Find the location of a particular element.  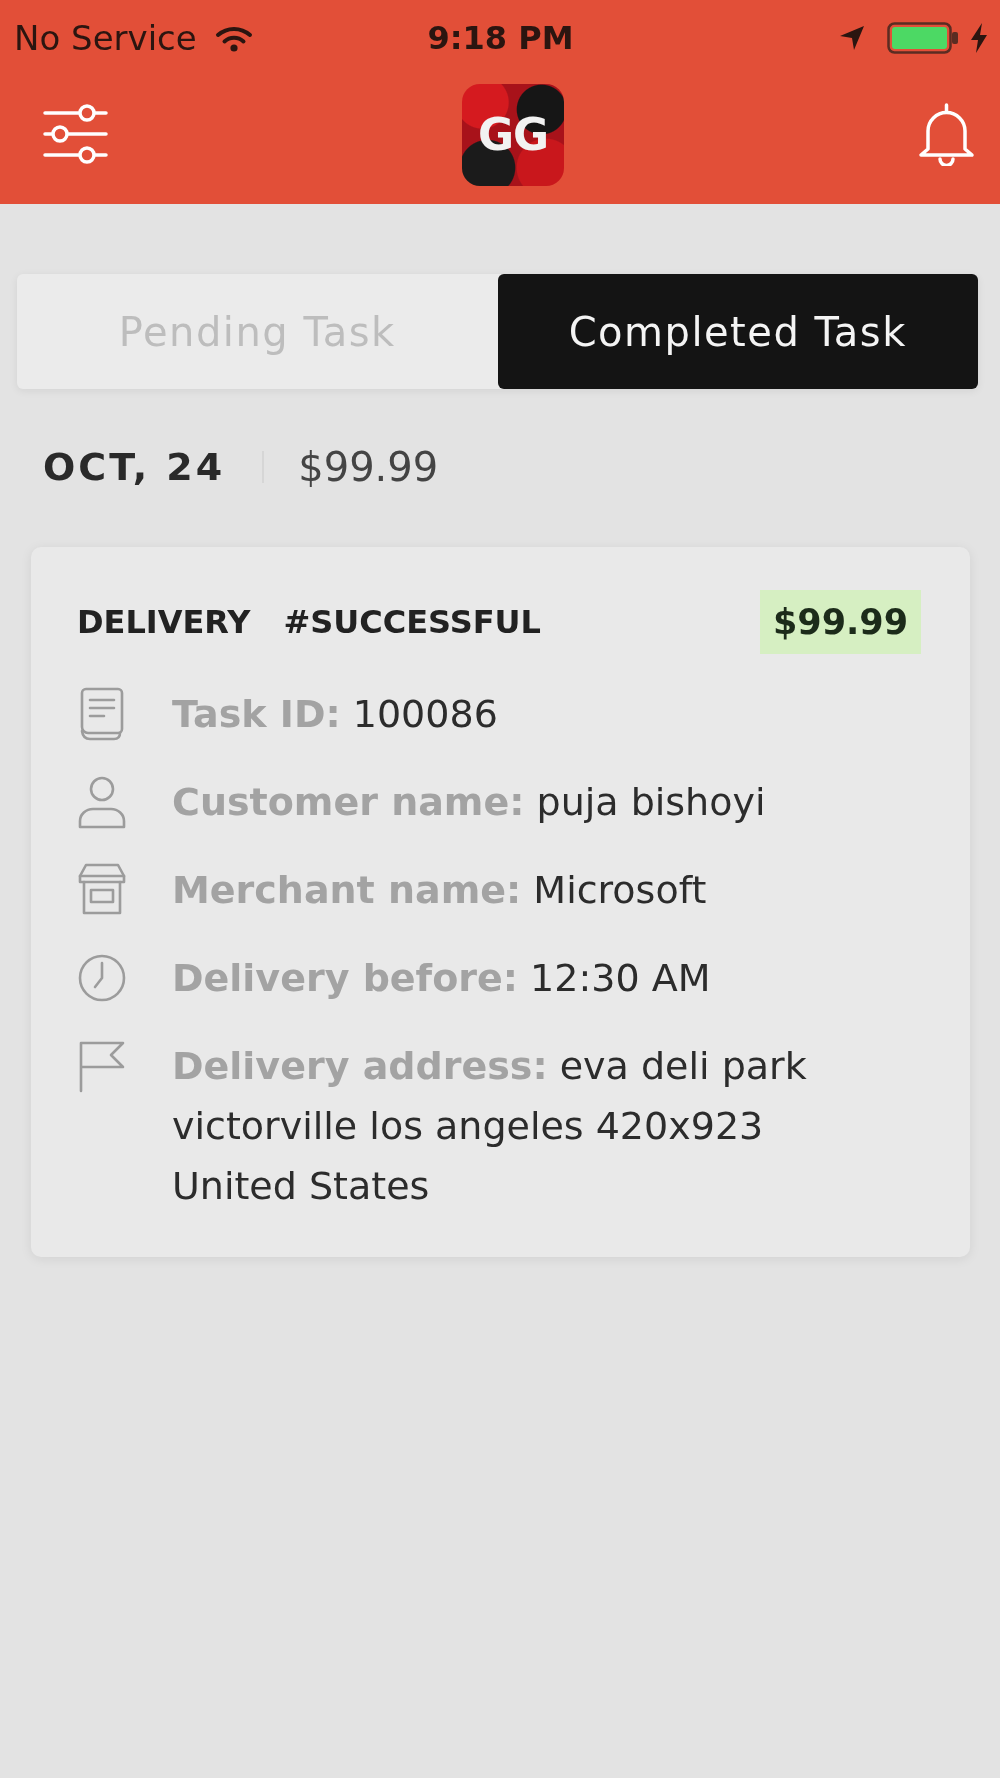

detail-text: Merchant name: Microsoft is located at coordinates (440, 890).